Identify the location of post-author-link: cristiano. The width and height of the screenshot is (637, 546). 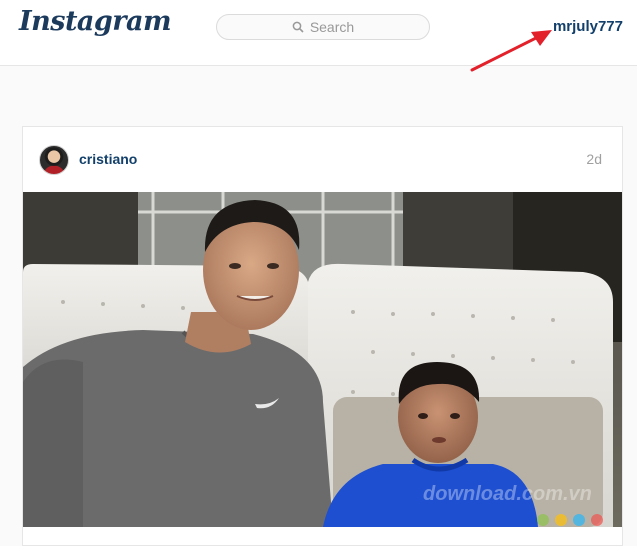
(108, 159).